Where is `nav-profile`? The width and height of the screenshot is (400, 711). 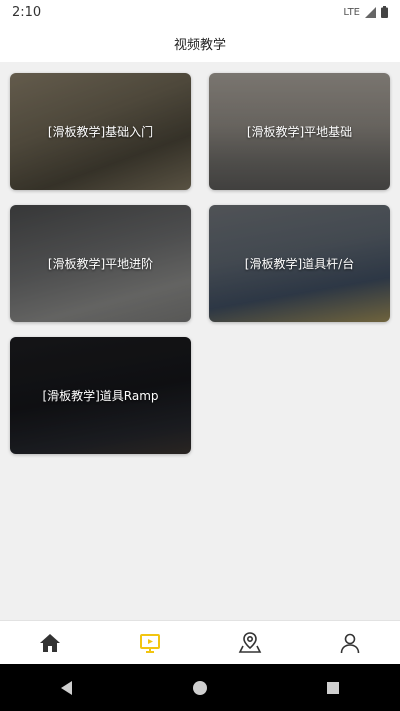
nav-profile is located at coordinates (350, 642).